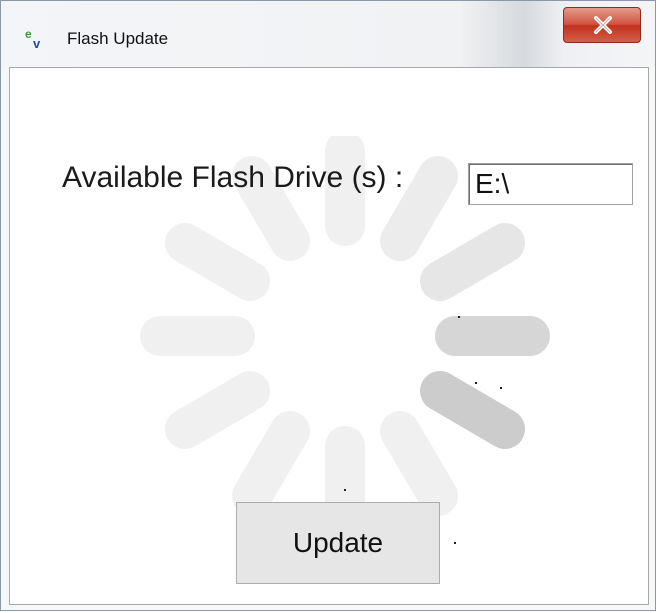 The height and width of the screenshot is (613, 658). Describe the element at coordinates (328, 34) in the screenshot. I see `title-bar: e v Flash Update` at that location.